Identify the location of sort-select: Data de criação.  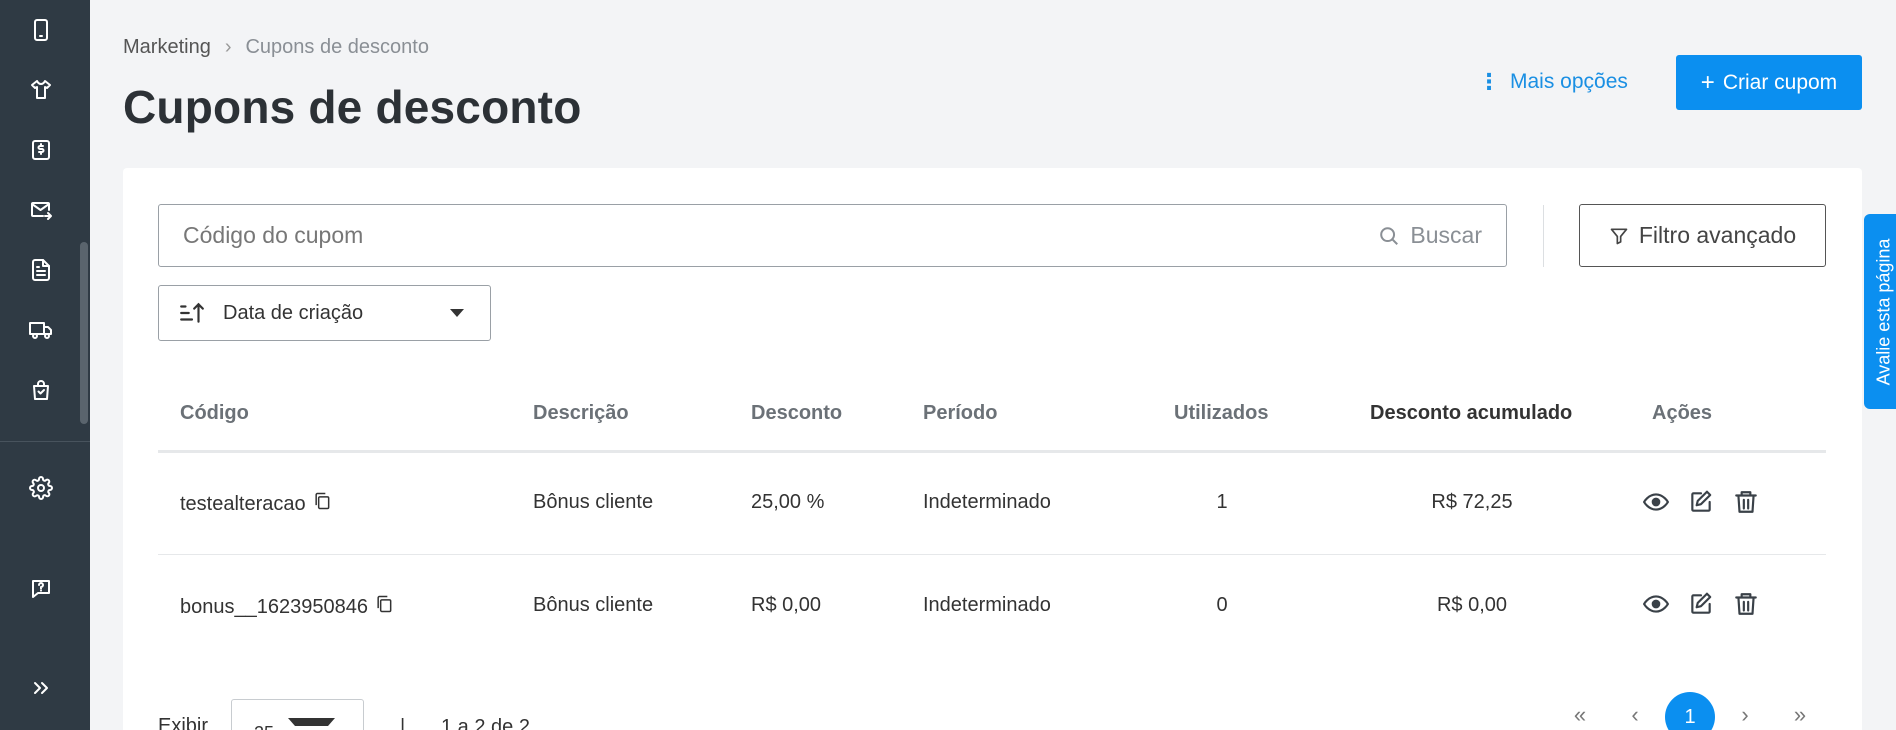
(324, 313).